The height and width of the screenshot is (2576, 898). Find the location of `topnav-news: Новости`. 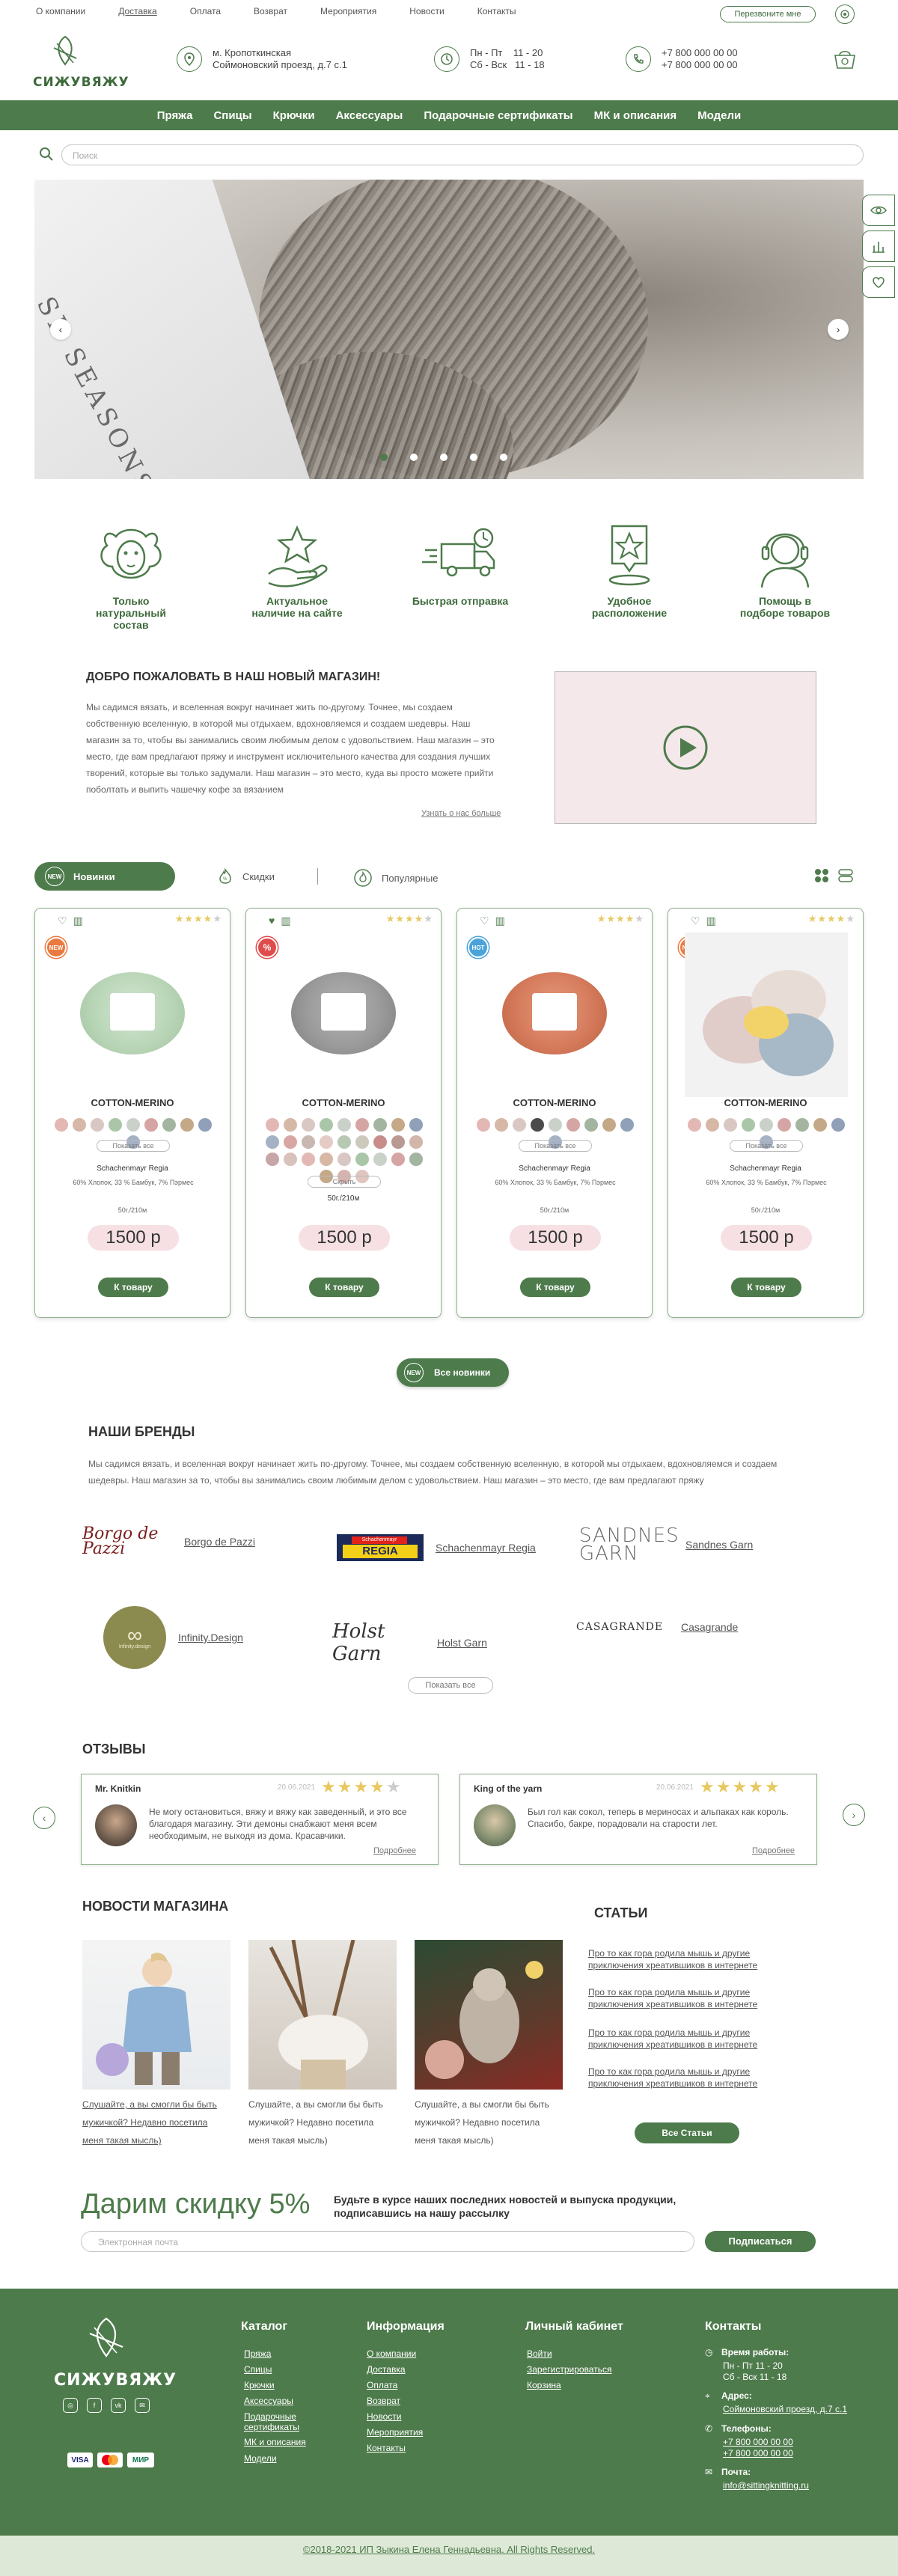

topnav-news: Новости is located at coordinates (426, 11).